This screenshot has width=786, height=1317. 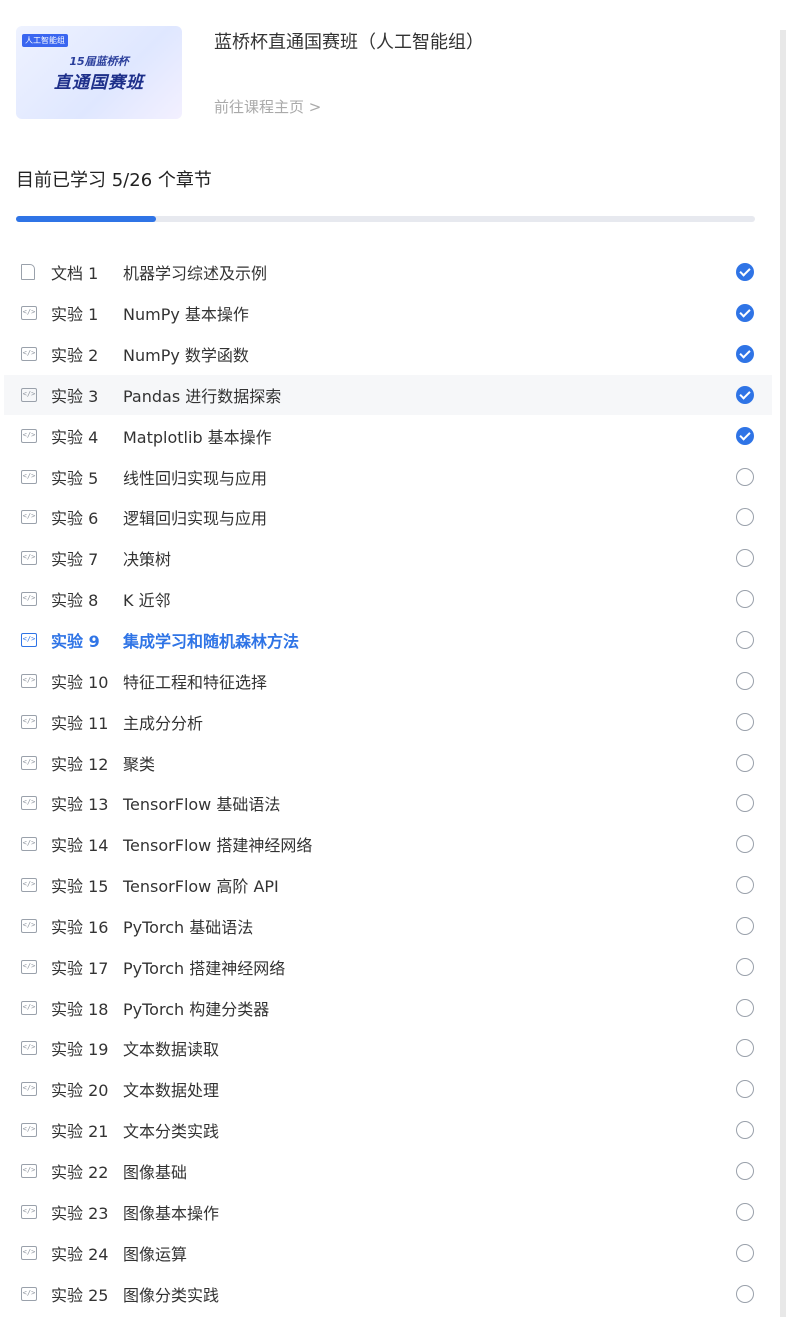 I want to click on chapter-kind: 实验 3, so click(x=75, y=396).